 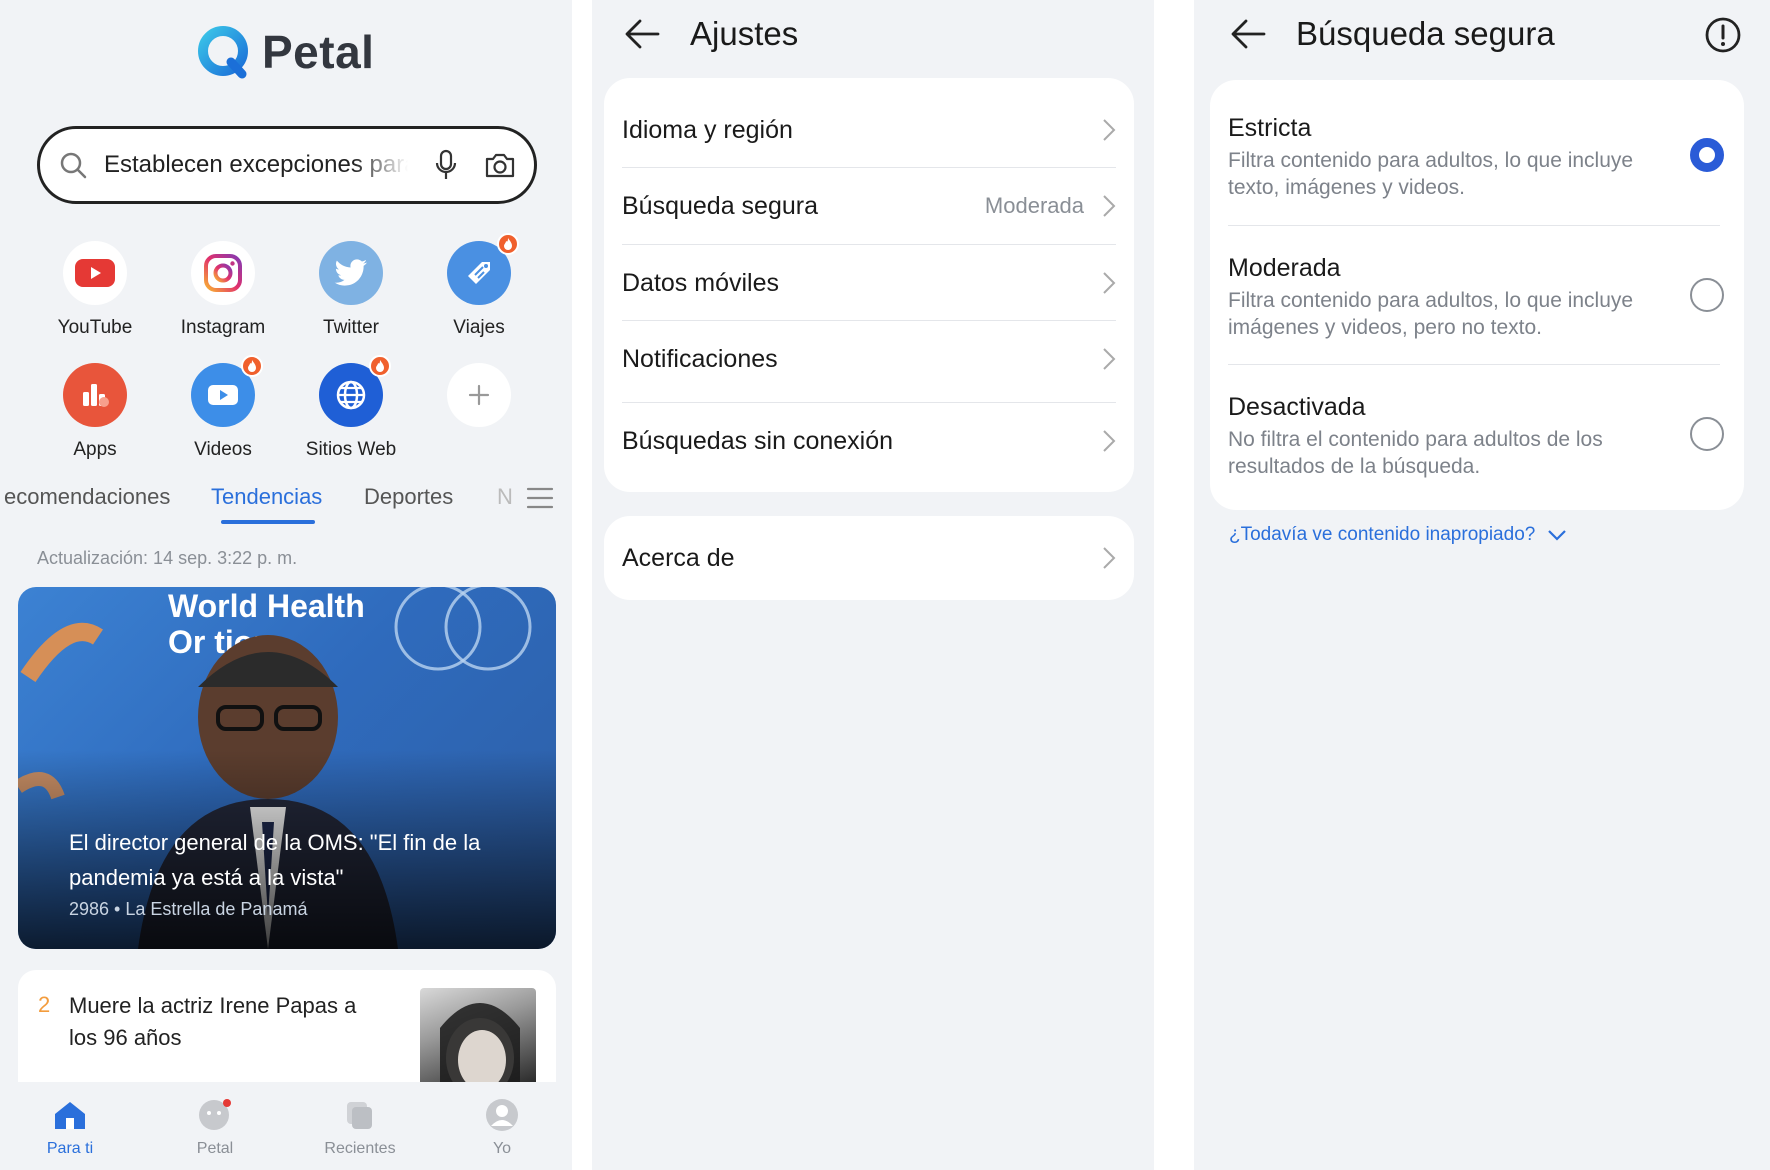 I want to click on help-link-text: ¿Todavía ve contenido inapropiado?, so click(x=1382, y=534).